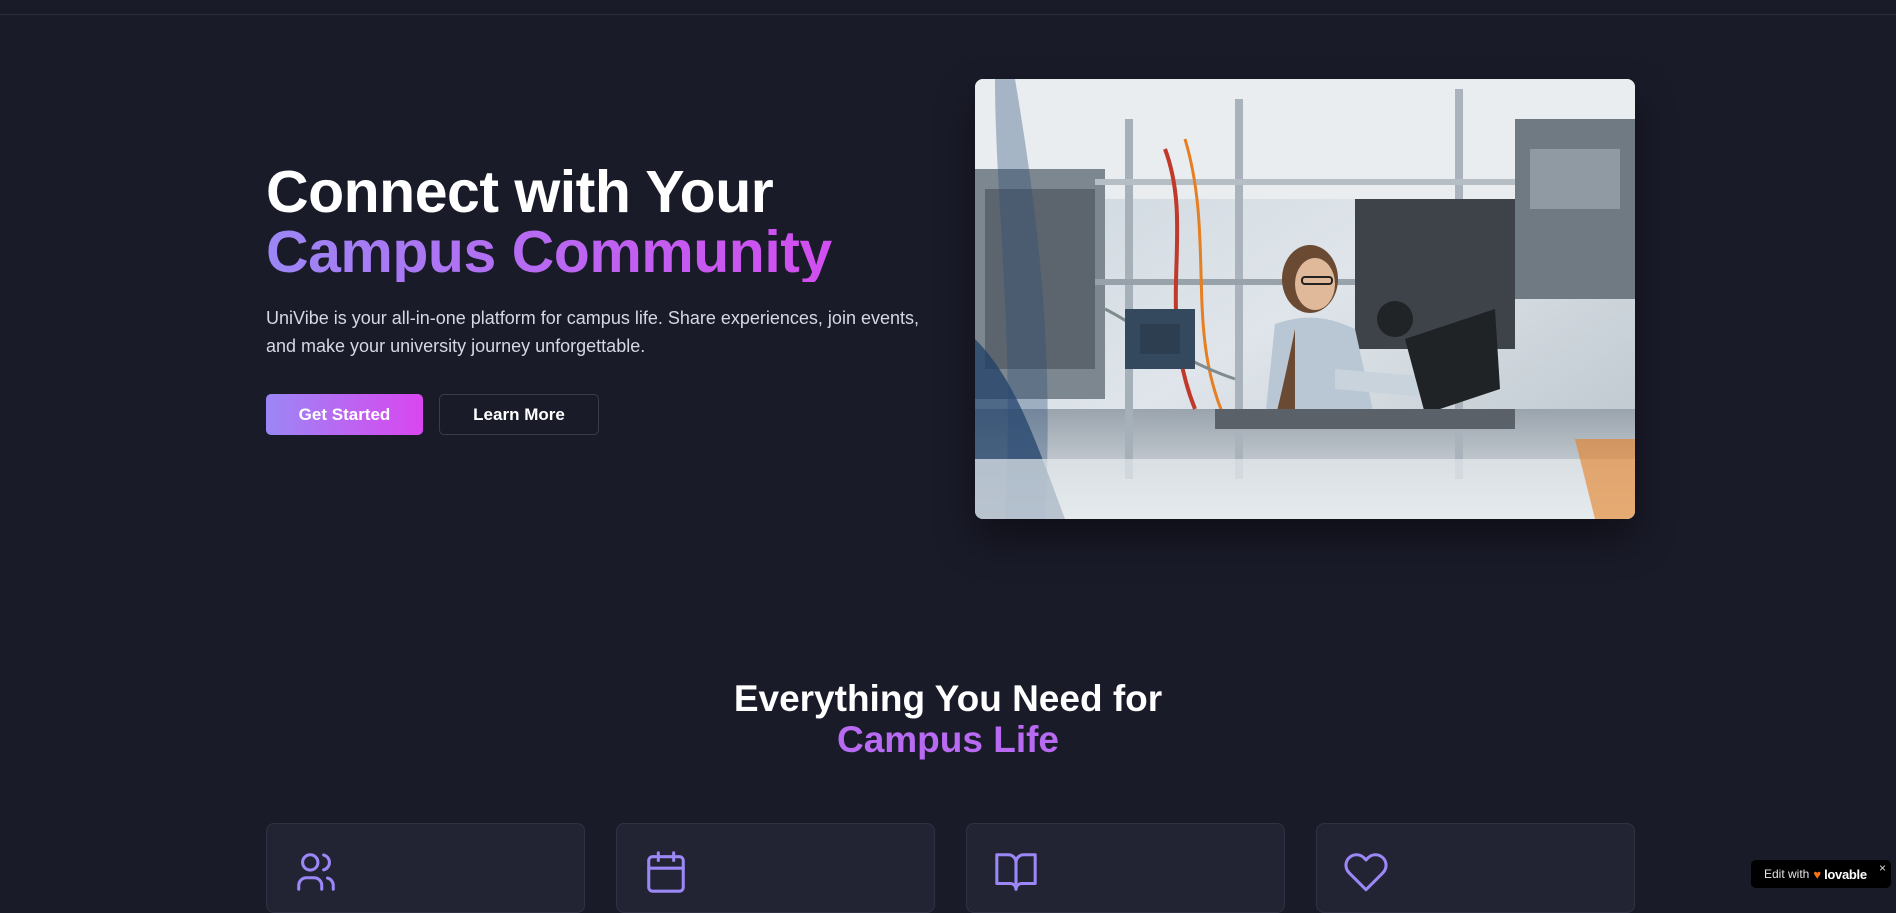  What do you see at coordinates (1366, 872) in the screenshot?
I see `heart-icon` at bounding box center [1366, 872].